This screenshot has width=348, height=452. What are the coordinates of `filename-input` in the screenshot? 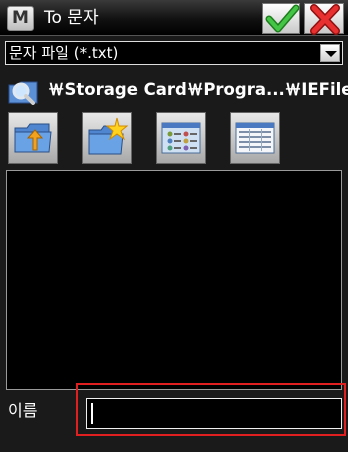 It's located at (214, 413).